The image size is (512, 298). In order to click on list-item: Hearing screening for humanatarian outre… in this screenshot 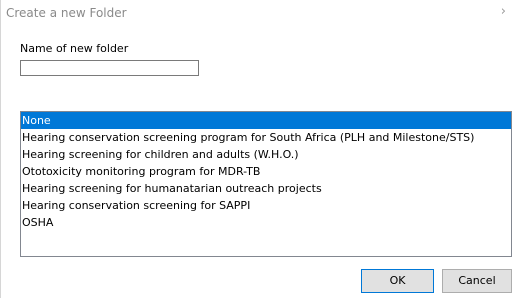, I will do `click(266, 188)`.